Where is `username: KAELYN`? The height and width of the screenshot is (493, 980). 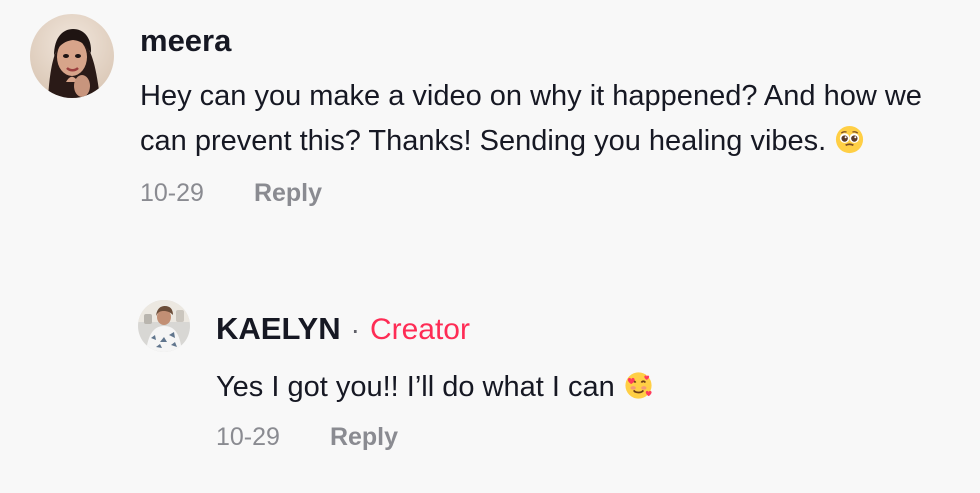 username: KAELYN is located at coordinates (278, 329).